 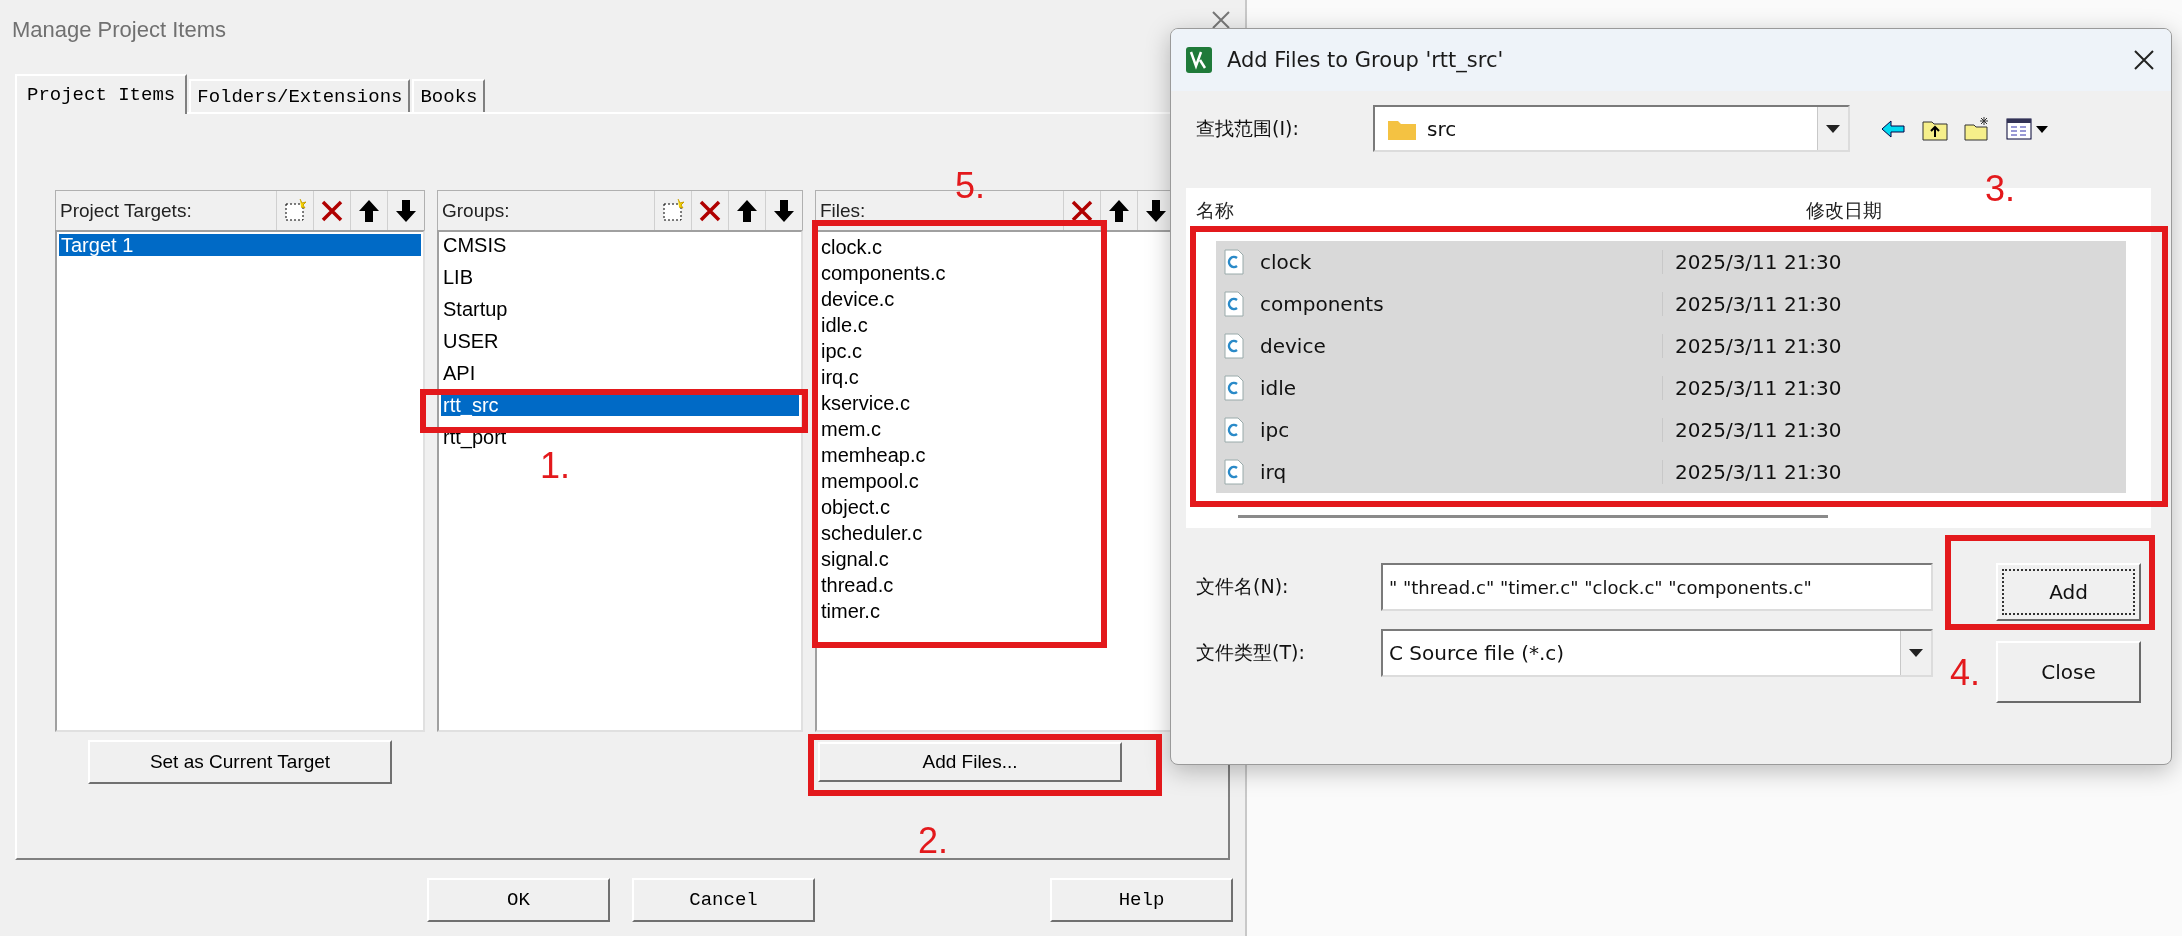 I want to click on tab: Project Items, so click(x=101, y=94).